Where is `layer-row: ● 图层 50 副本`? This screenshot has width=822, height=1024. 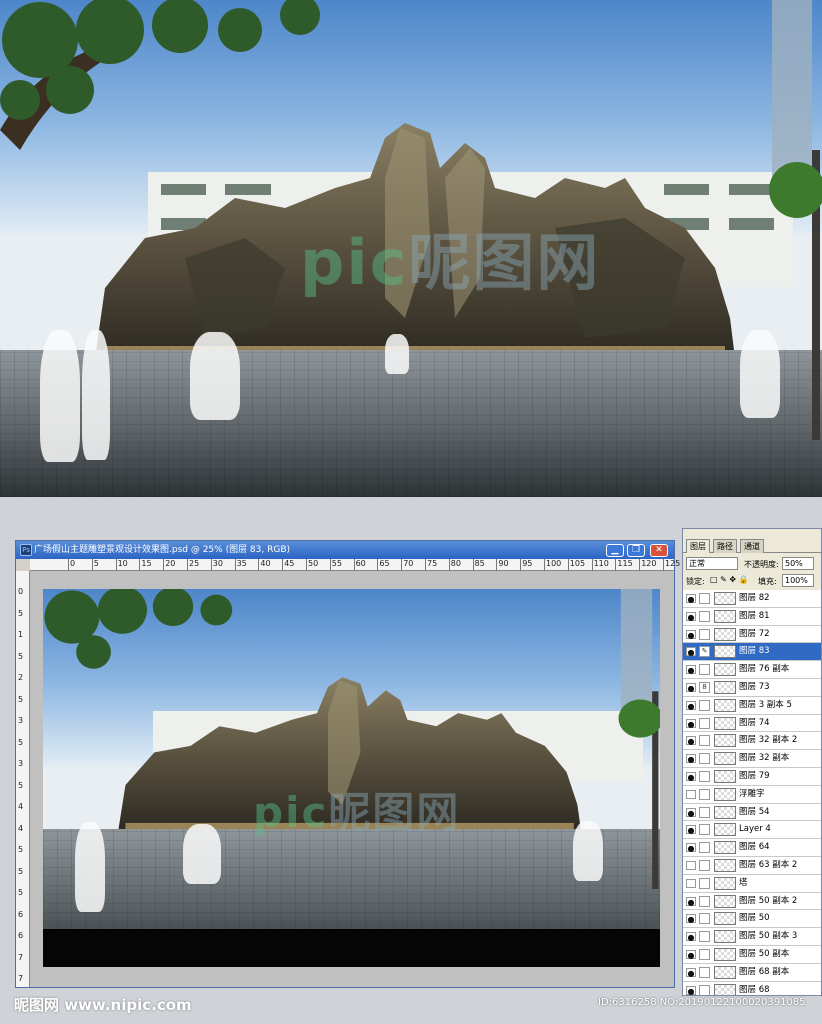 layer-row: ● 图层 50 副本 is located at coordinates (752, 955).